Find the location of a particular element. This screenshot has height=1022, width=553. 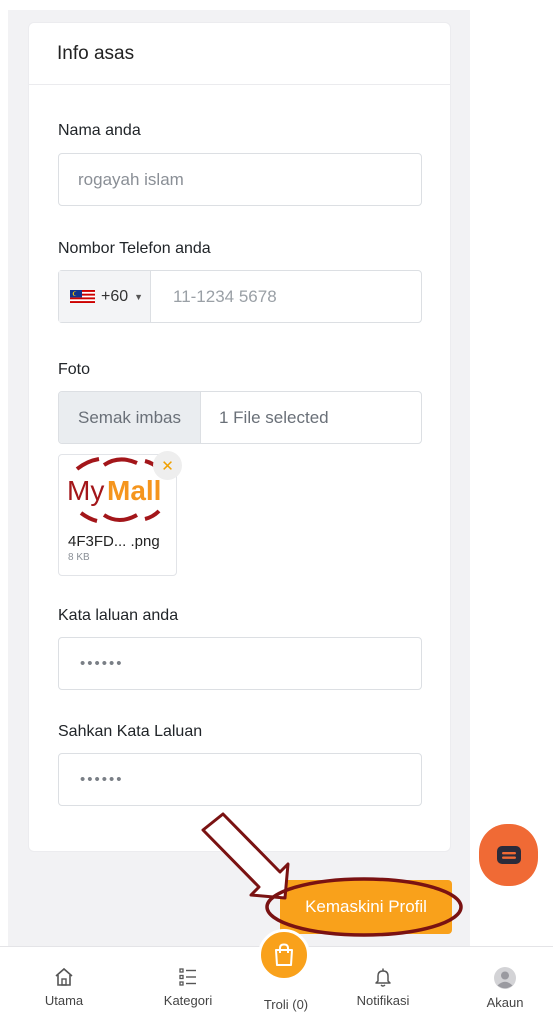

name-input: rogayah islam is located at coordinates (240, 179).